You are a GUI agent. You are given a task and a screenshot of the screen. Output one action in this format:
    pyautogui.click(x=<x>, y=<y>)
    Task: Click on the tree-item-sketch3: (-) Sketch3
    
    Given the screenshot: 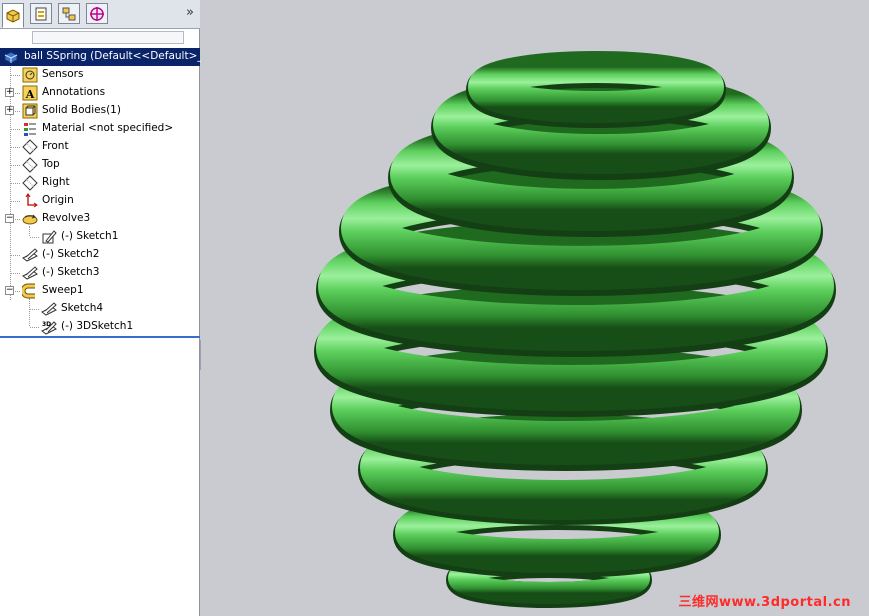 What is the action you would take?
    pyautogui.click(x=100, y=273)
    